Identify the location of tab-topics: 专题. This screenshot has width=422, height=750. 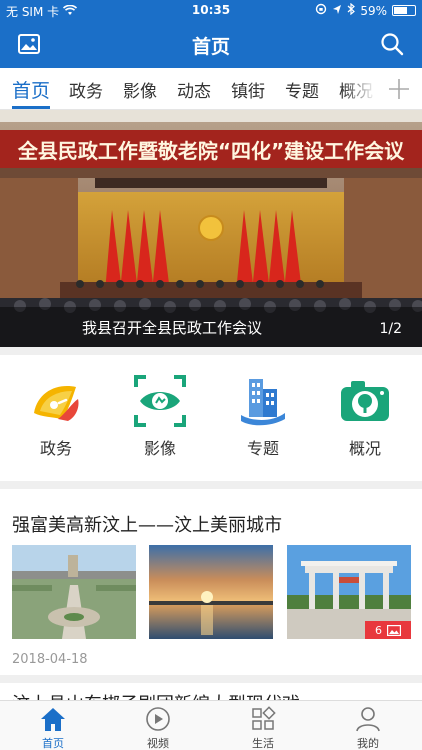
(302, 89).